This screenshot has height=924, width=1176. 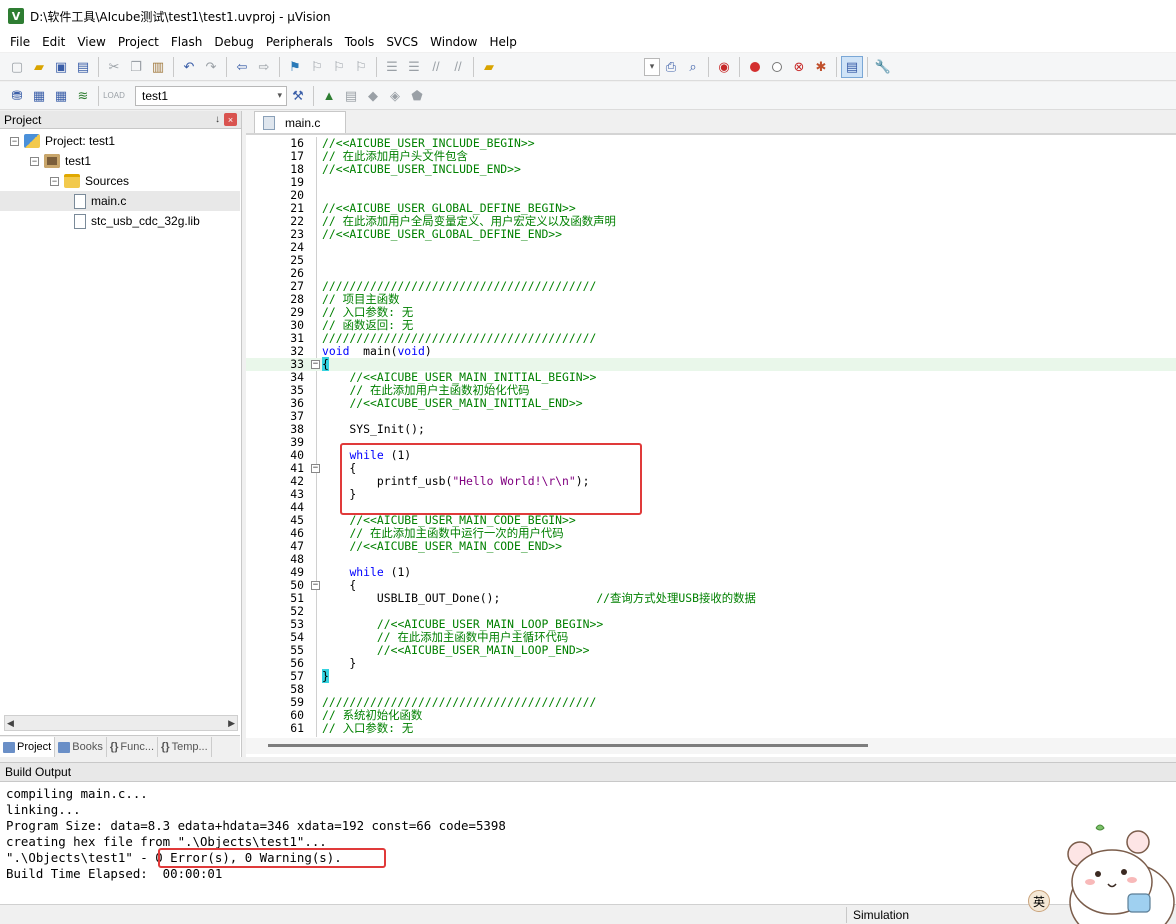 What do you see at coordinates (392, 67) in the screenshot?
I see `indent-icon: ☰` at bounding box center [392, 67].